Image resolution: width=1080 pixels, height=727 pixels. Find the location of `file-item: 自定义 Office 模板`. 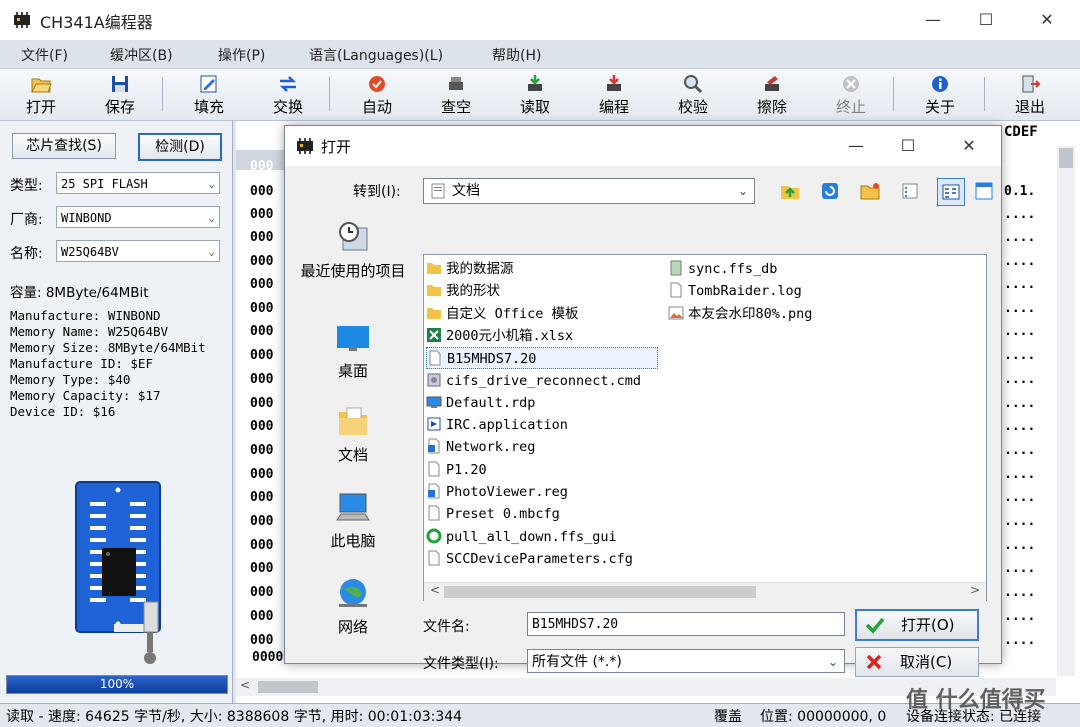

file-item: 自定义 Office 模板 is located at coordinates (506, 314).